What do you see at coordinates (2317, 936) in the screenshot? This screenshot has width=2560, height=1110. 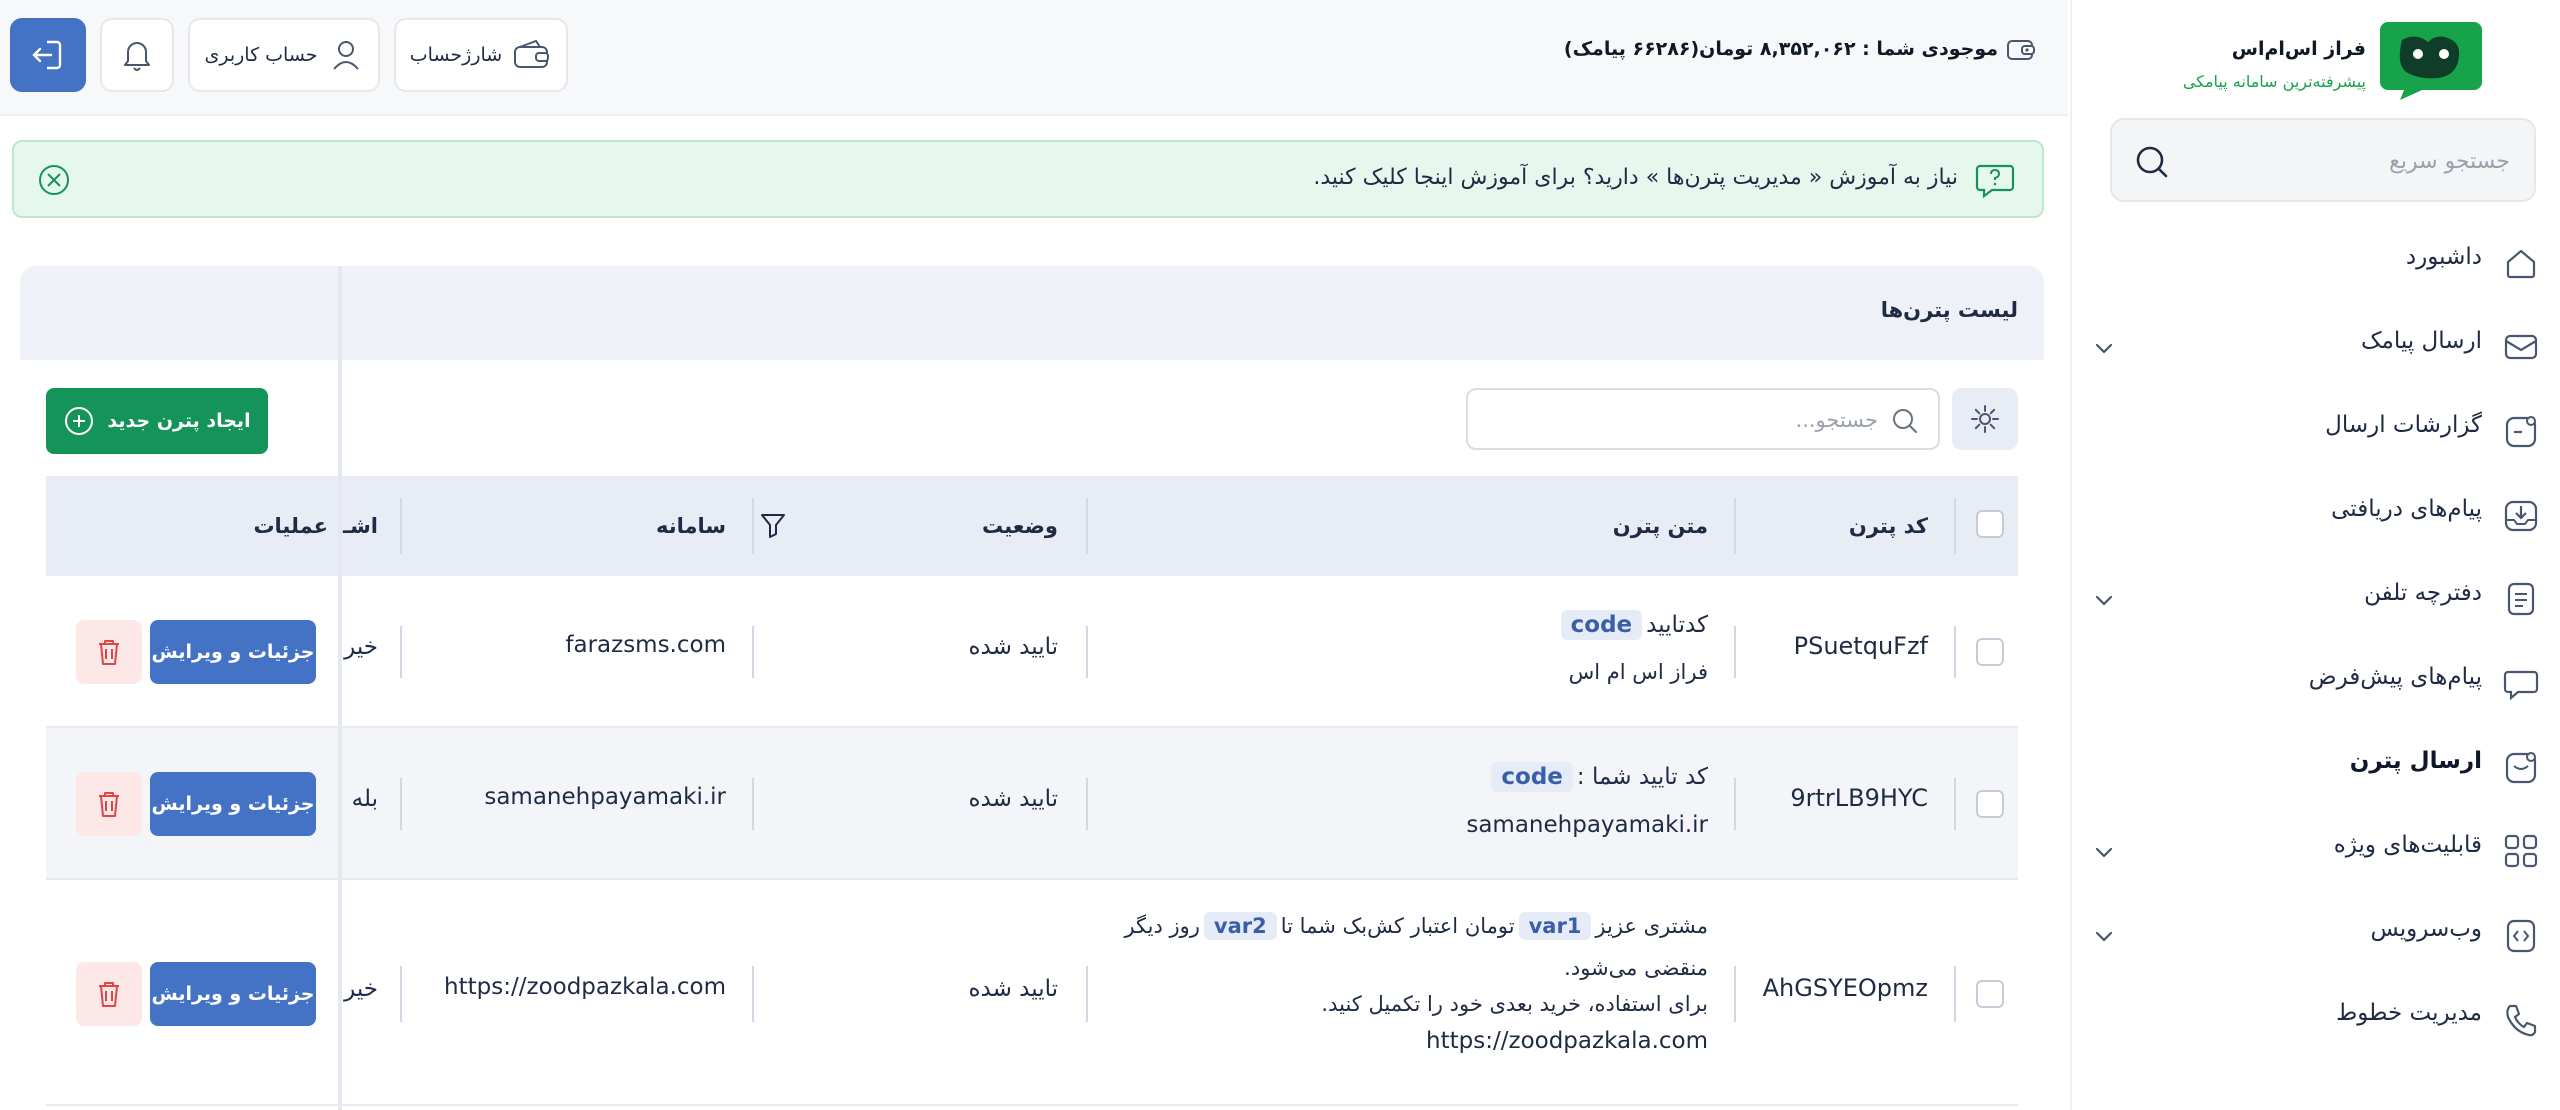 I see `sidebar-item-webservice: وب‌سرویس` at bounding box center [2317, 936].